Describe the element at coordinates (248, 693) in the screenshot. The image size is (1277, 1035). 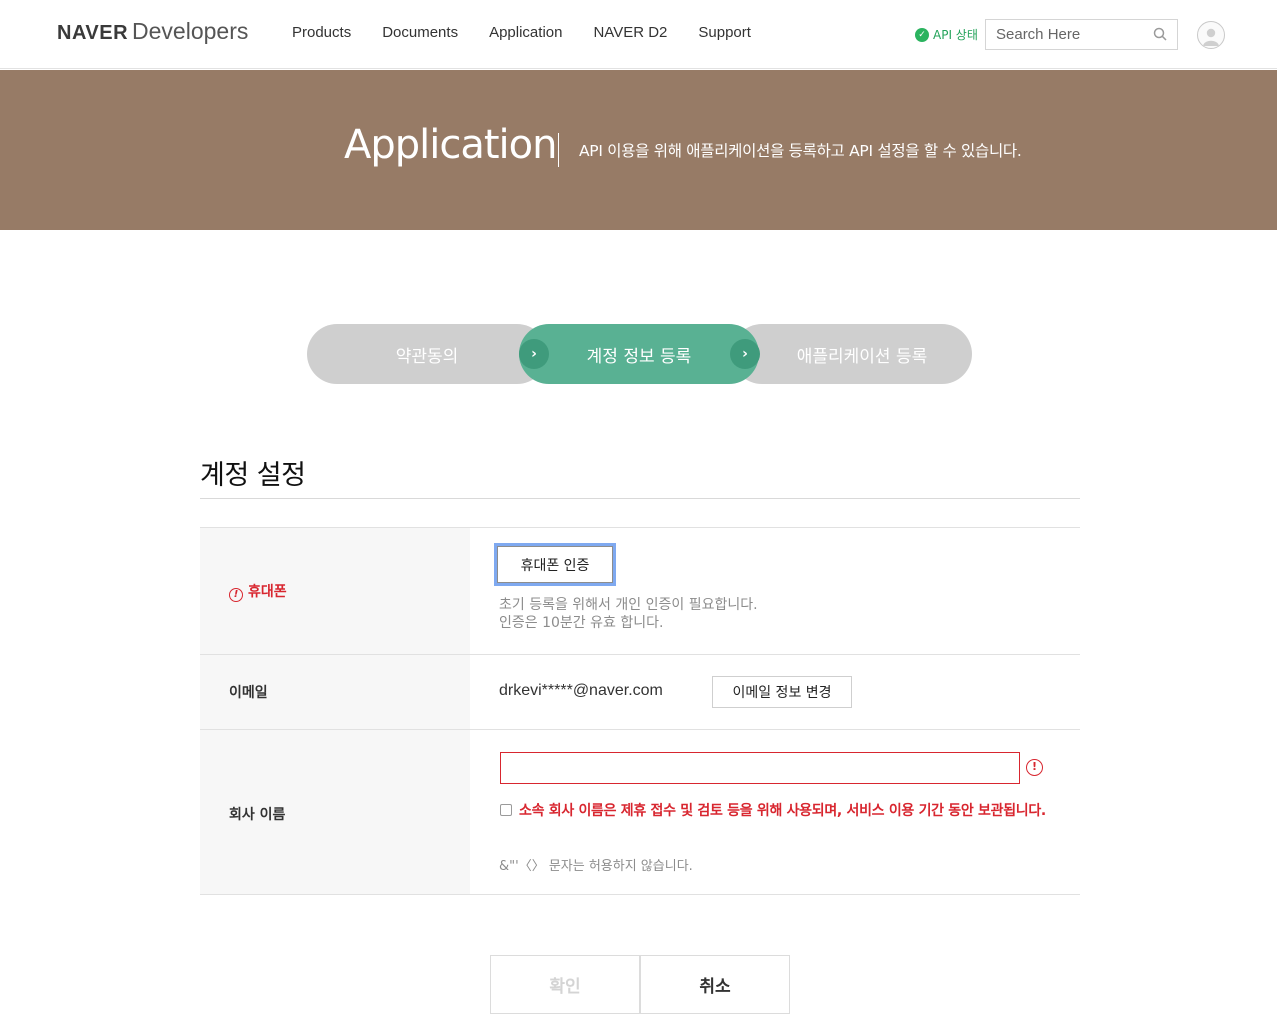
I see `email-label: 이메일` at that location.